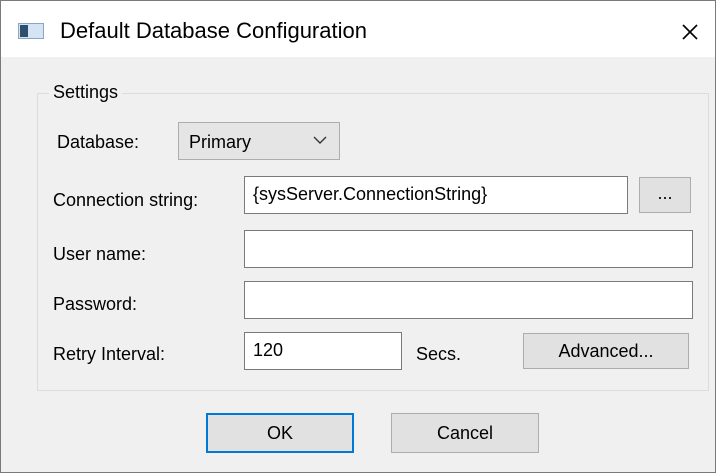 This screenshot has height=473, width=716. I want to click on settings-group-title: Settings, so click(86, 92).